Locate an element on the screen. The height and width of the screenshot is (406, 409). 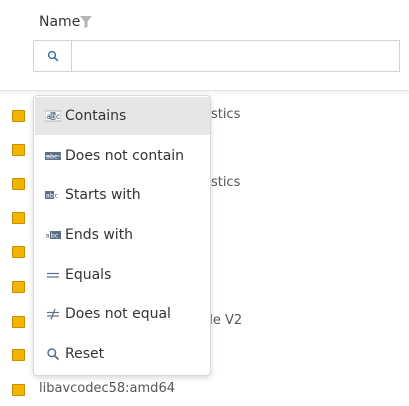
menu-item-label: Reset is located at coordinates (85, 354).